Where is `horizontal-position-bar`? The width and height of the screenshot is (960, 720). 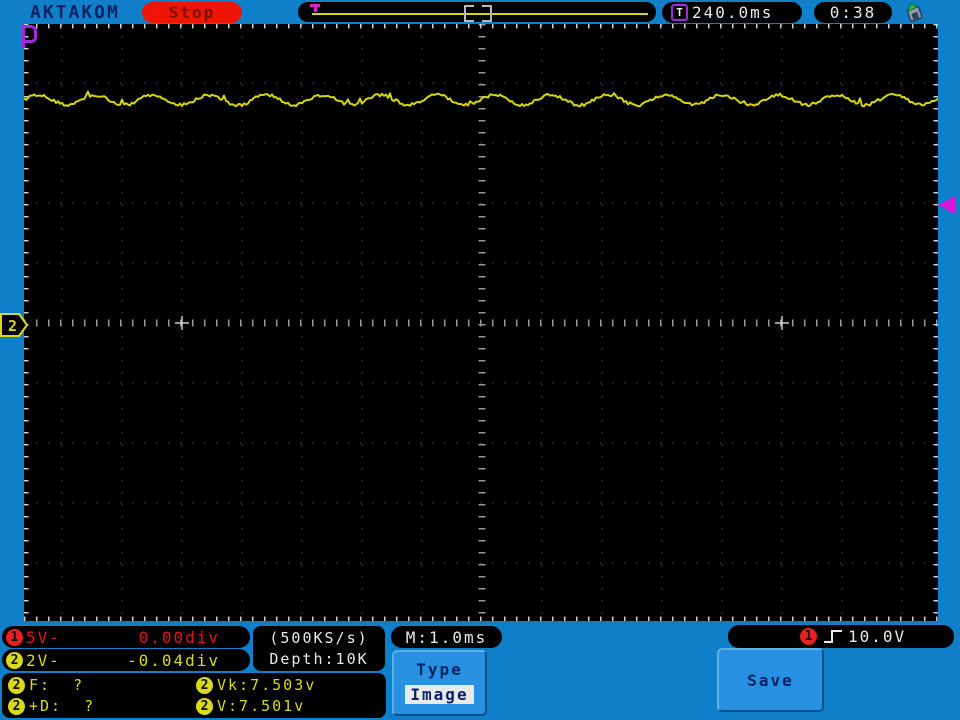 horizontal-position-bar is located at coordinates (477, 12).